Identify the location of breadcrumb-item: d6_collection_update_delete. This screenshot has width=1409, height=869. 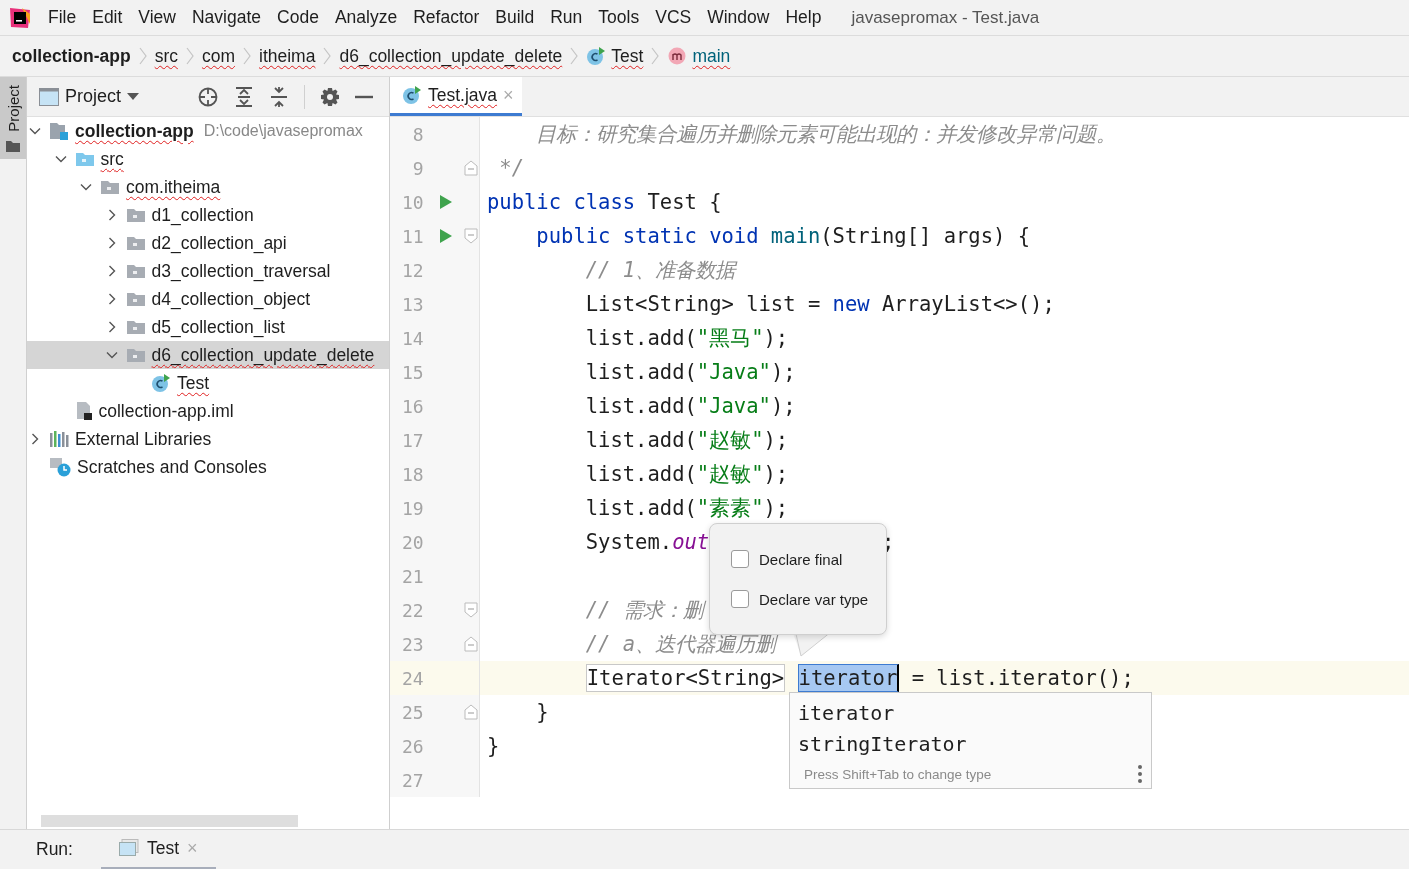
(451, 56).